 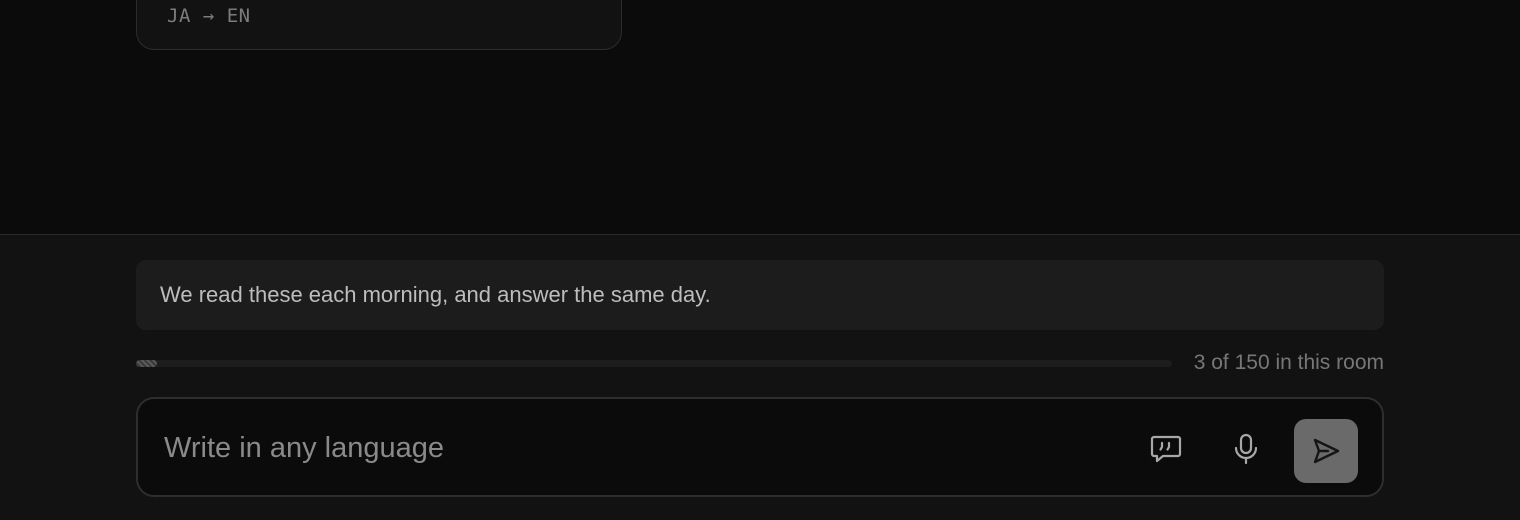 I want to click on quota-row: 3 of 150 in this room, so click(x=760, y=363).